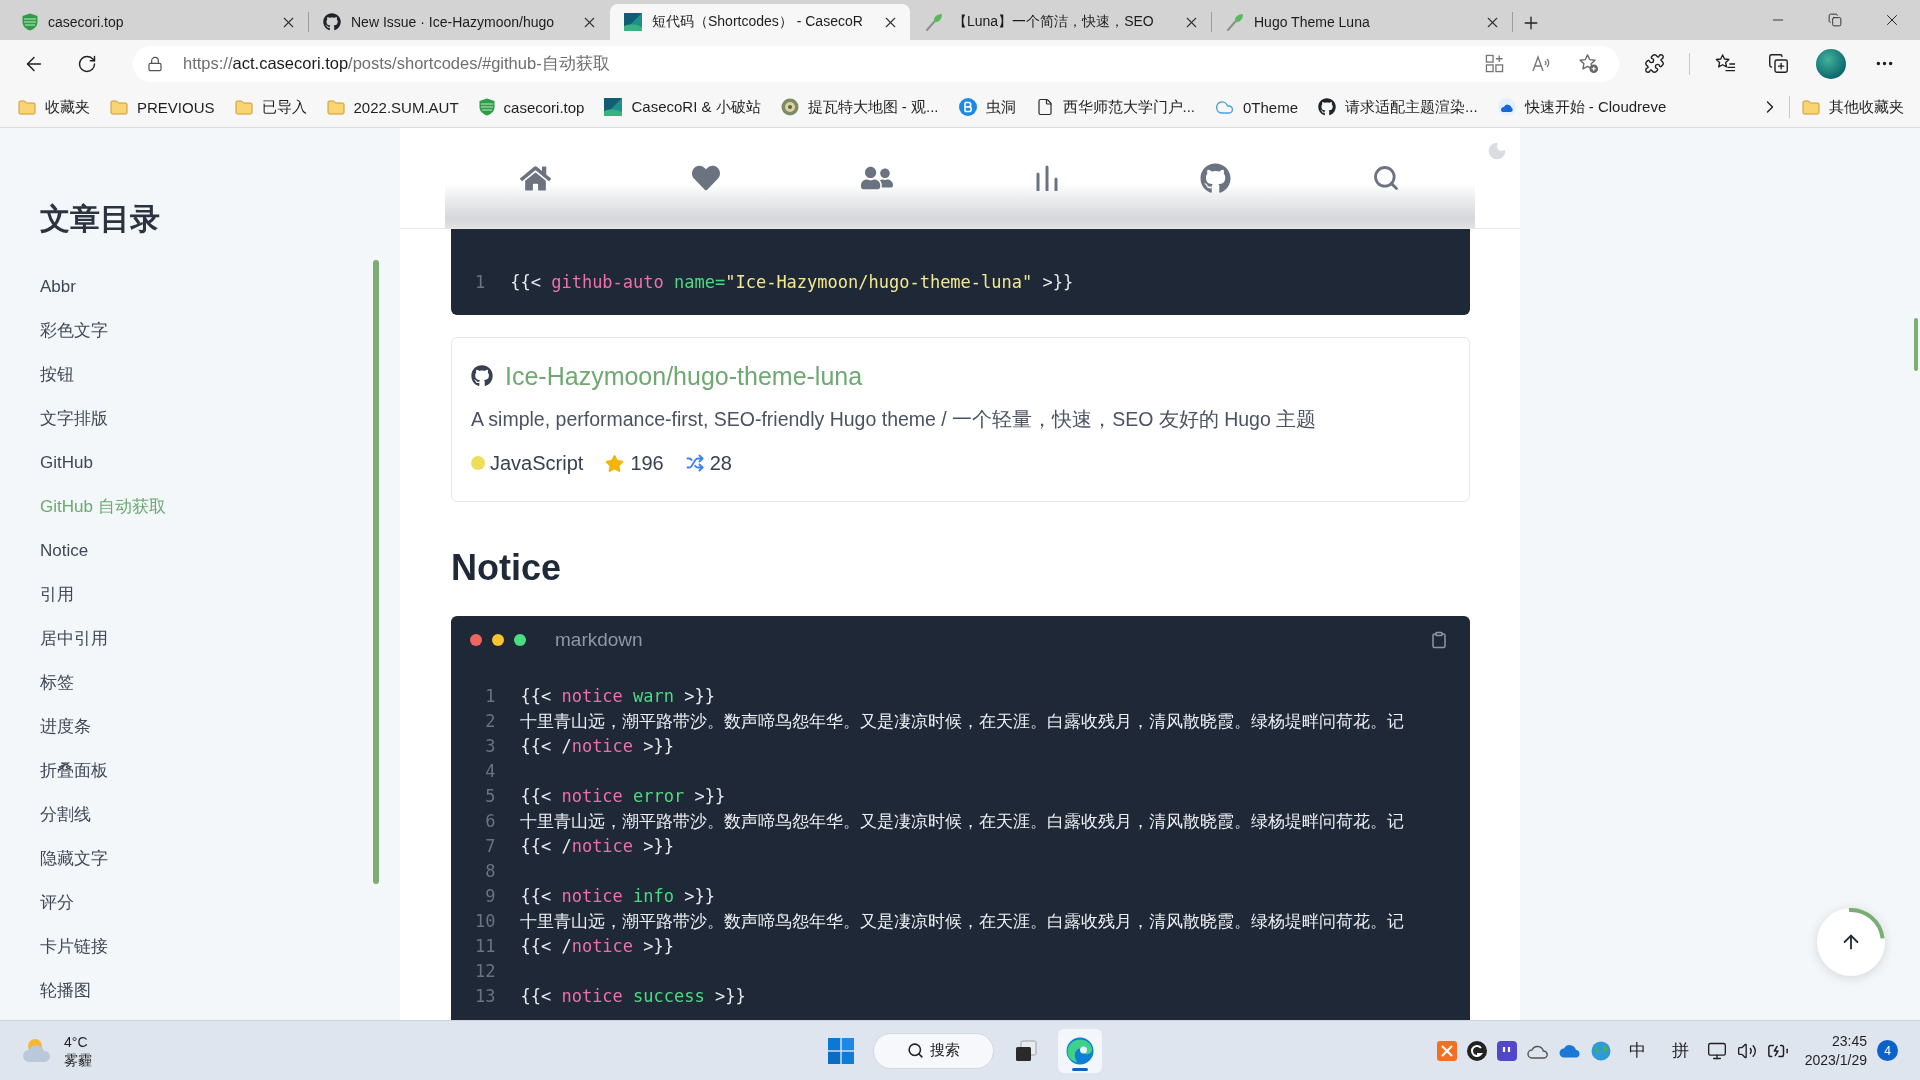 This screenshot has width=1920, height=1080. Describe the element at coordinates (1680, 1050) in the screenshot. I see `input-indicator: 拼` at that location.